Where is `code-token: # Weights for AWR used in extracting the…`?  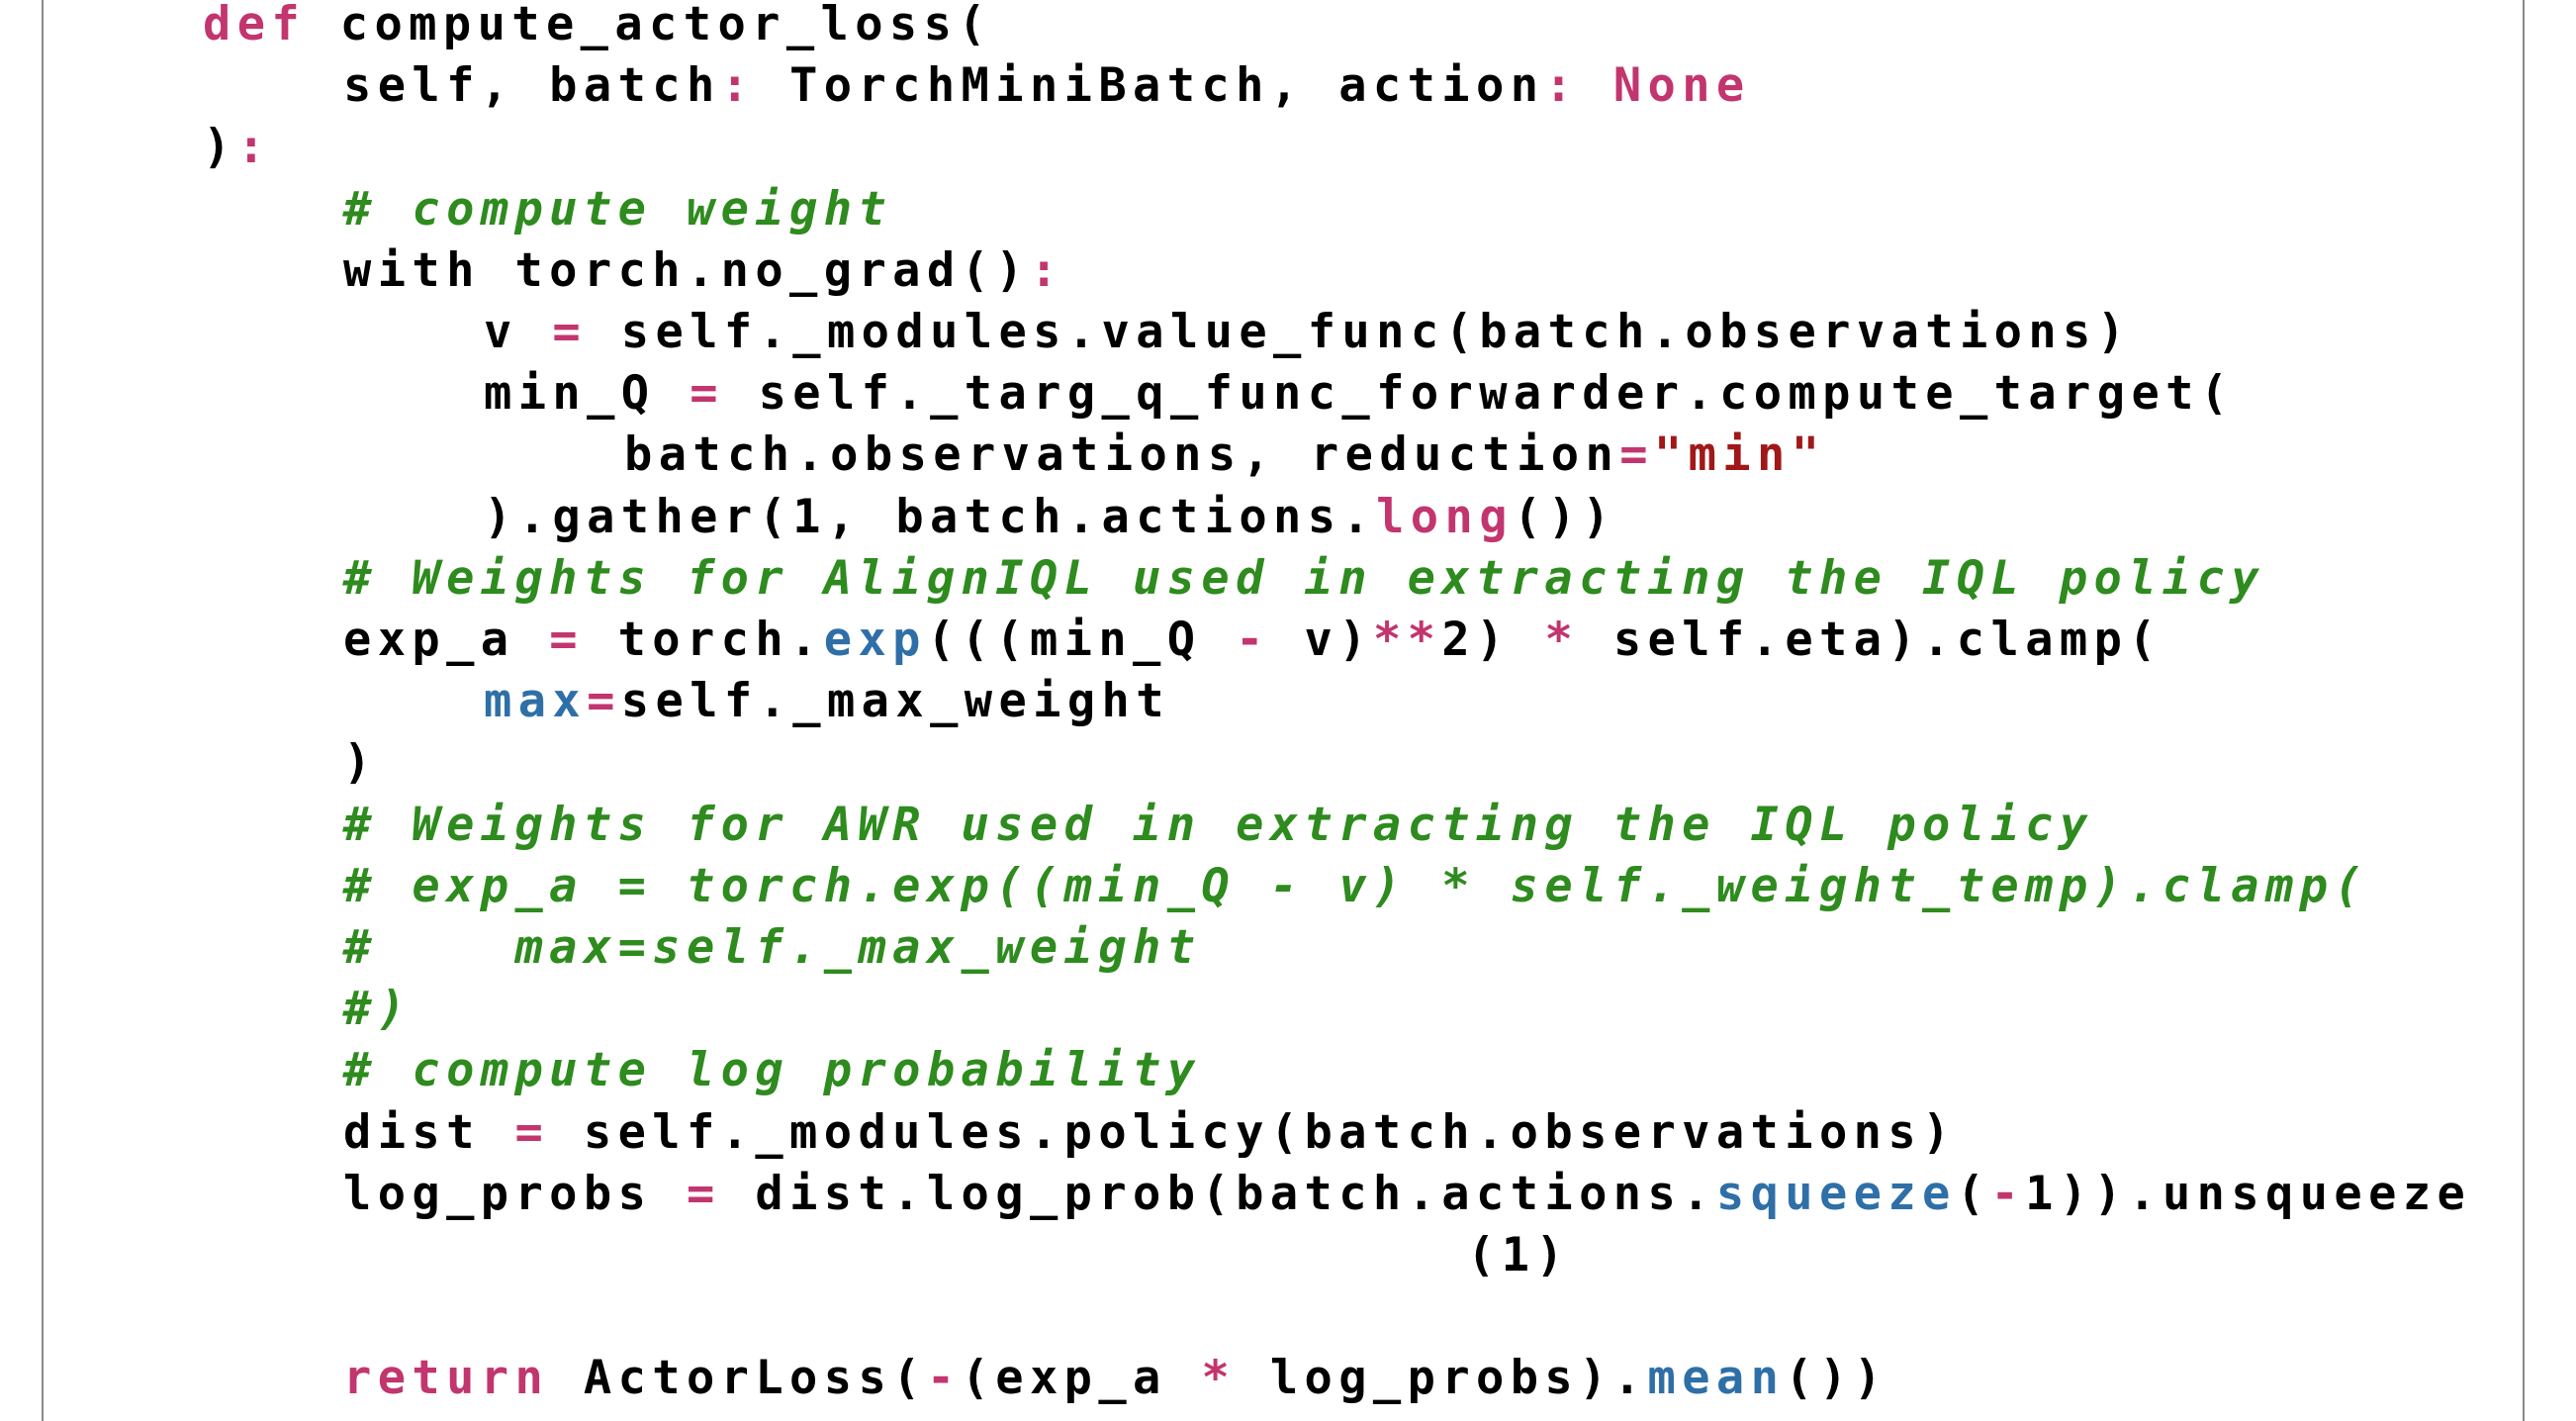
code-token: # Weights for AWR used in extracting the… is located at coordinates (1218, 825).